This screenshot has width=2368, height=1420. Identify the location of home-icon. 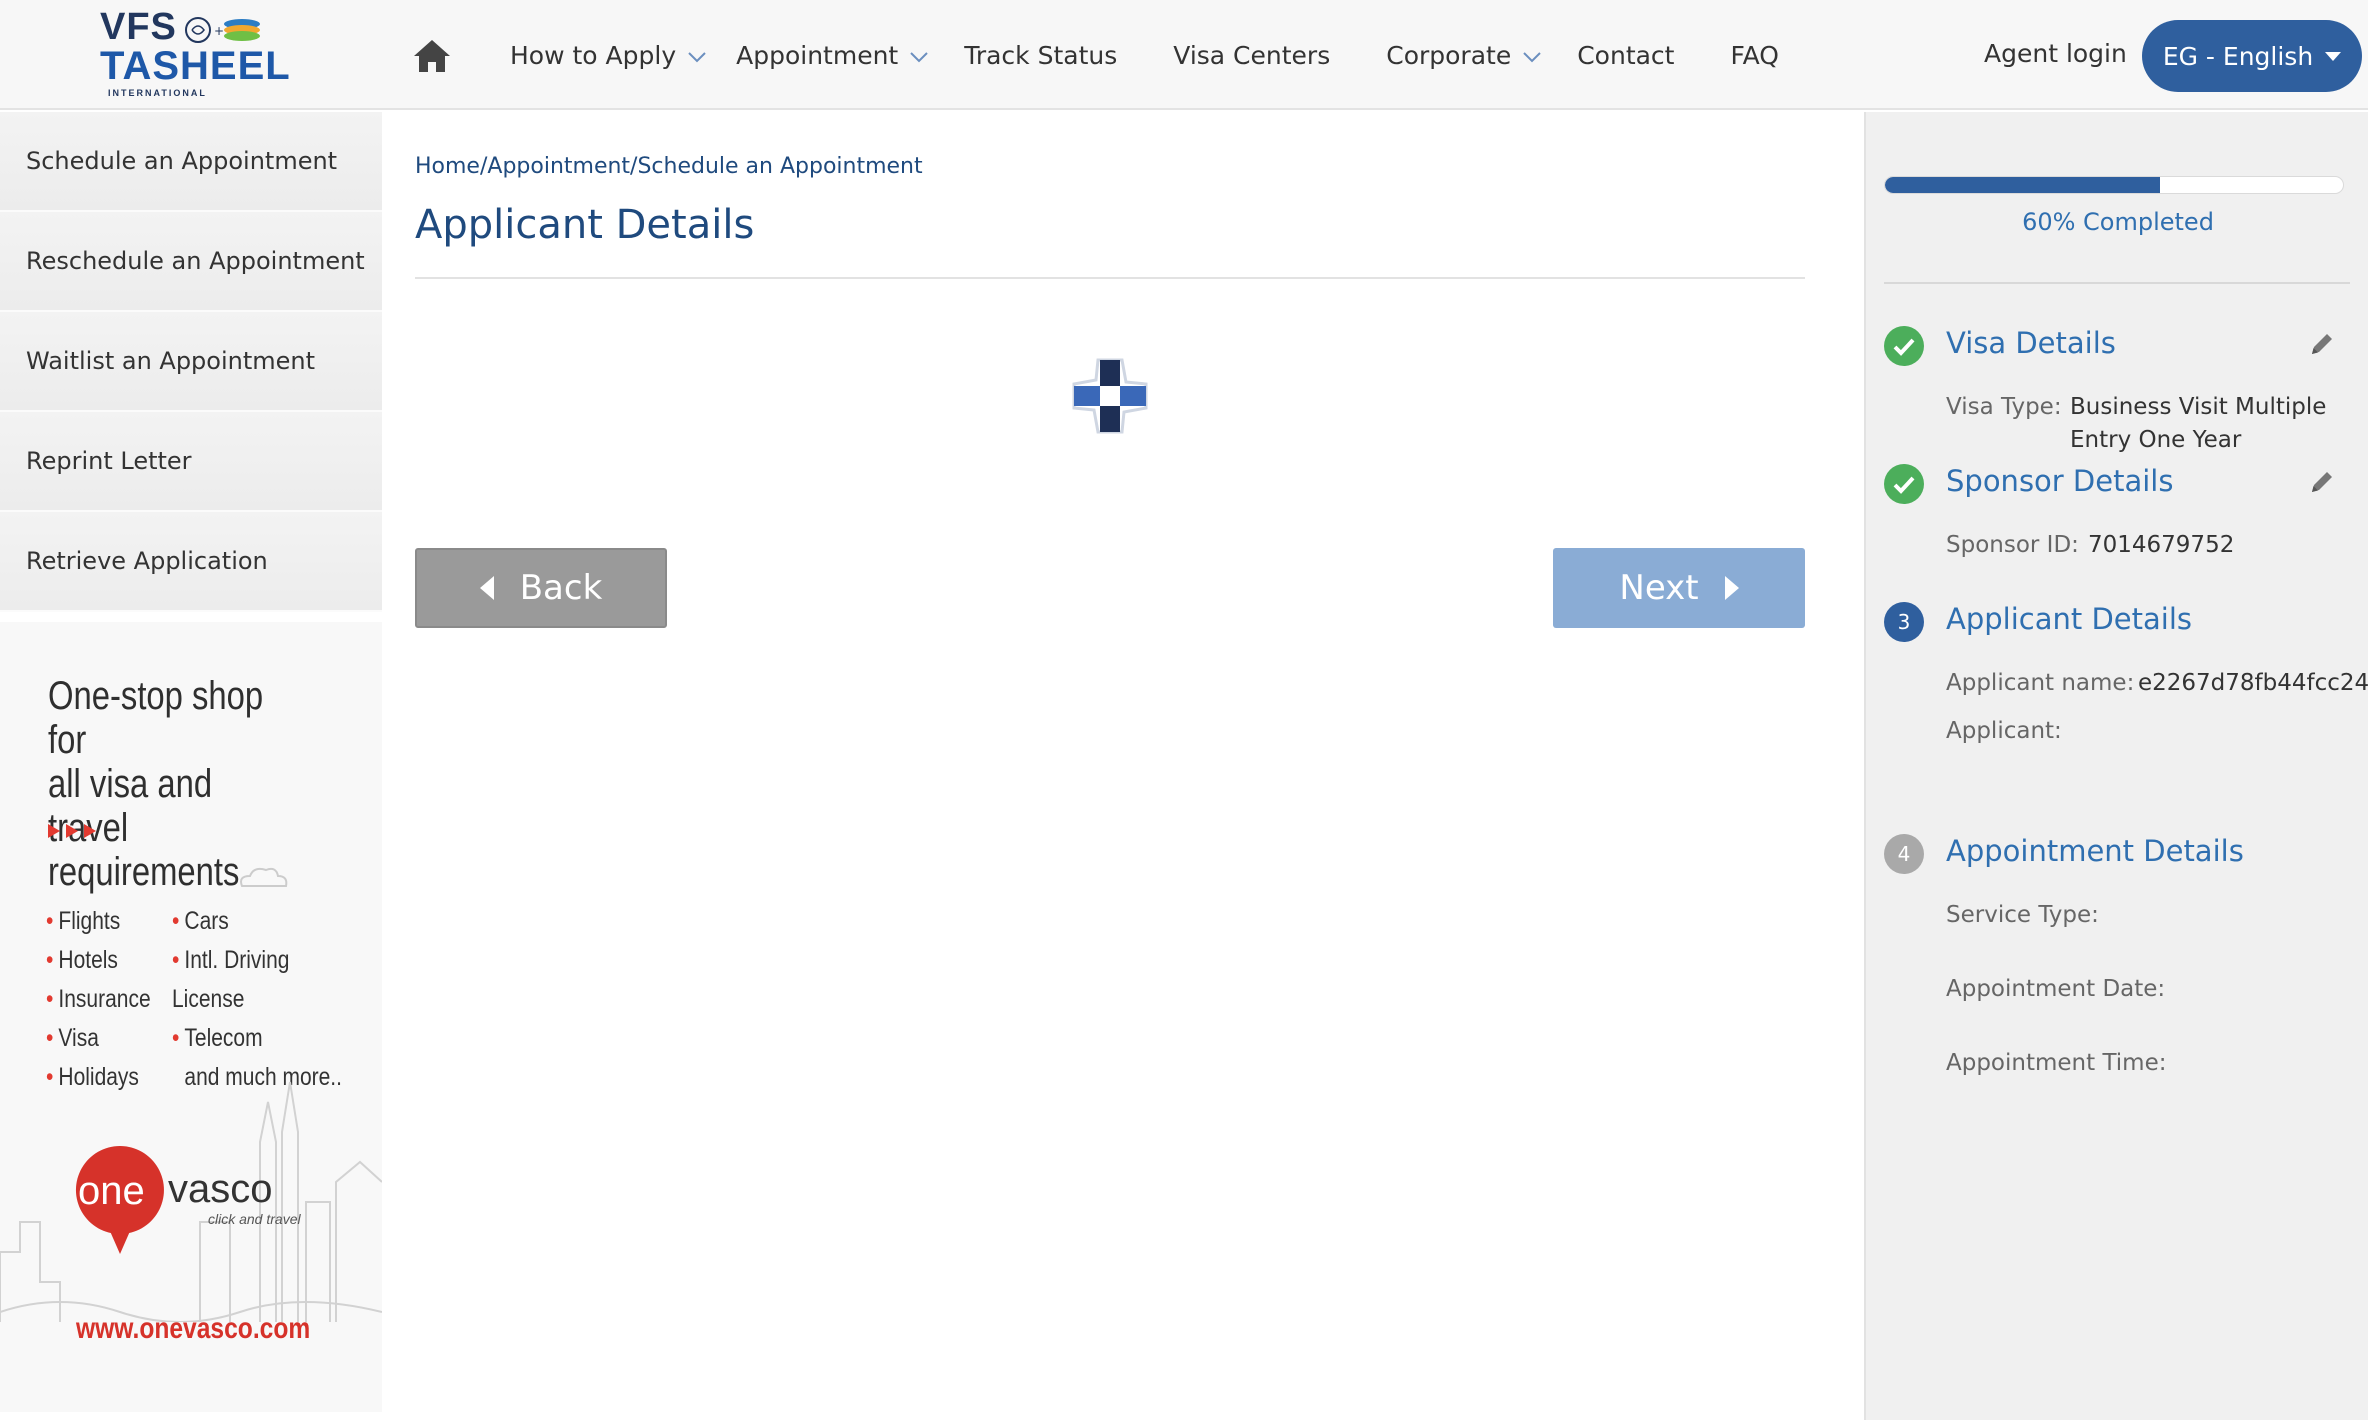
(432, 56).